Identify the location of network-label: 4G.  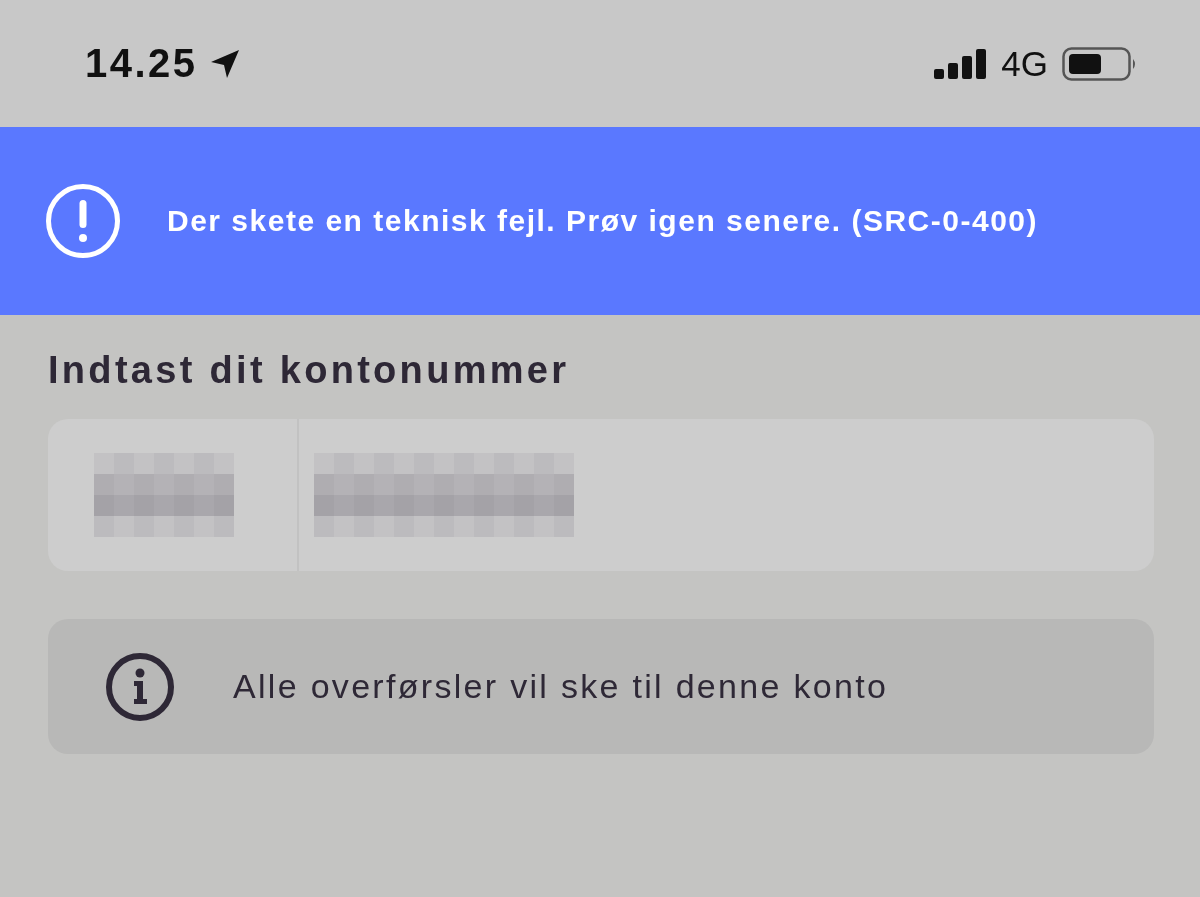
(1024, 63).